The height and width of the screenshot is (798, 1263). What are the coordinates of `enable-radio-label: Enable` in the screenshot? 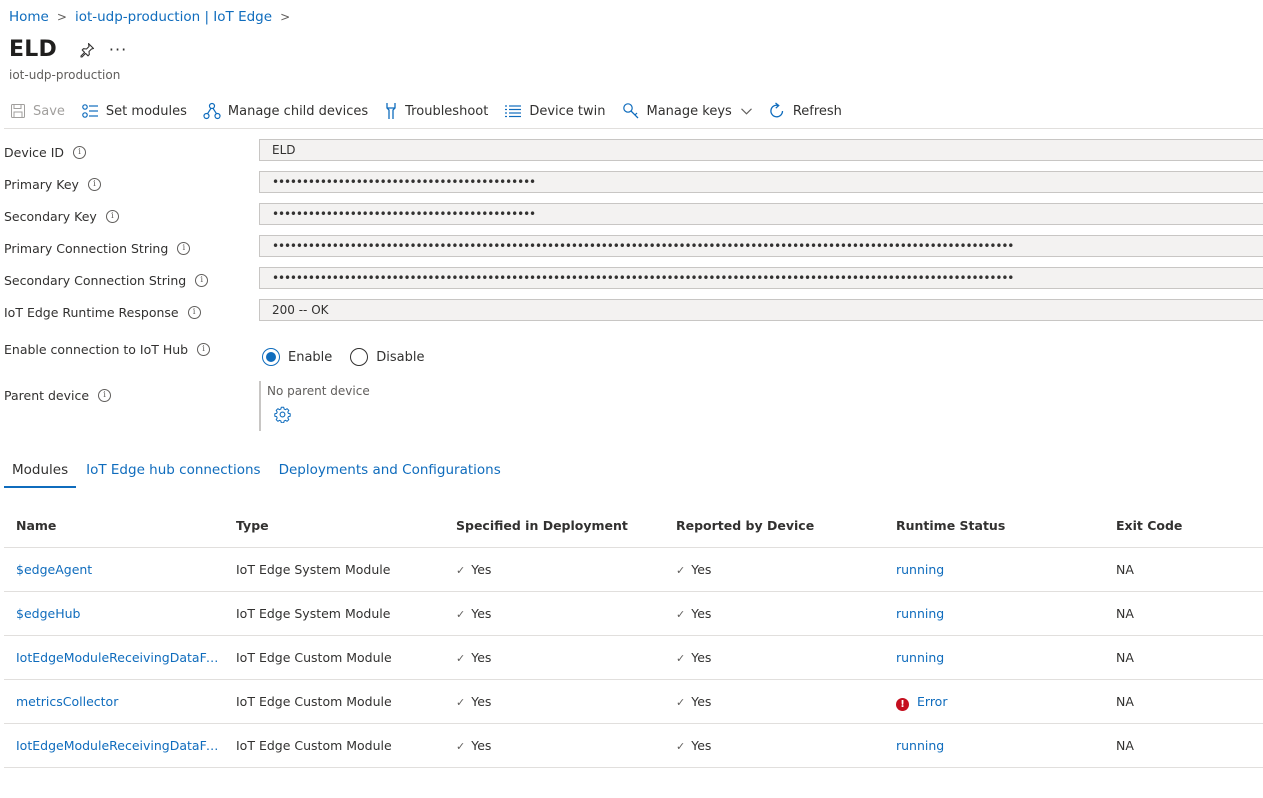 It's located at (310, 357).